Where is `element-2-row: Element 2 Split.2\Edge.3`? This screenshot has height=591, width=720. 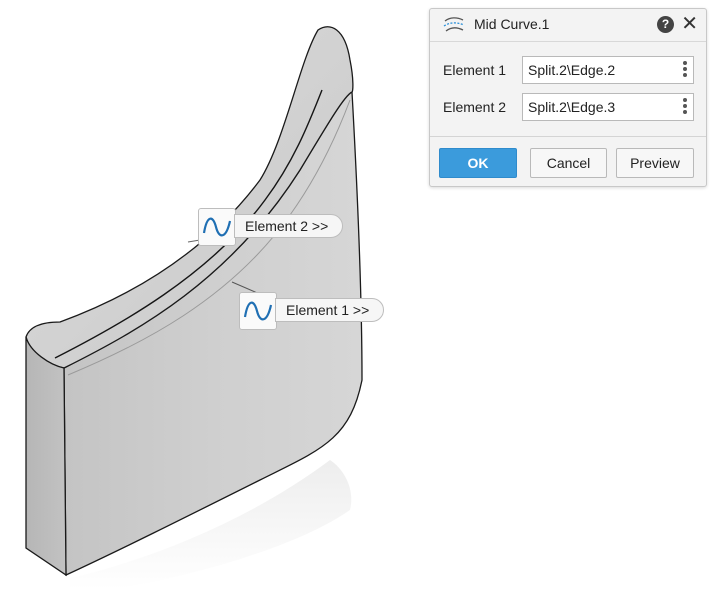
element-2-row: Element 2 Split.2\Edge.3 is located at coordinates (568, 108).